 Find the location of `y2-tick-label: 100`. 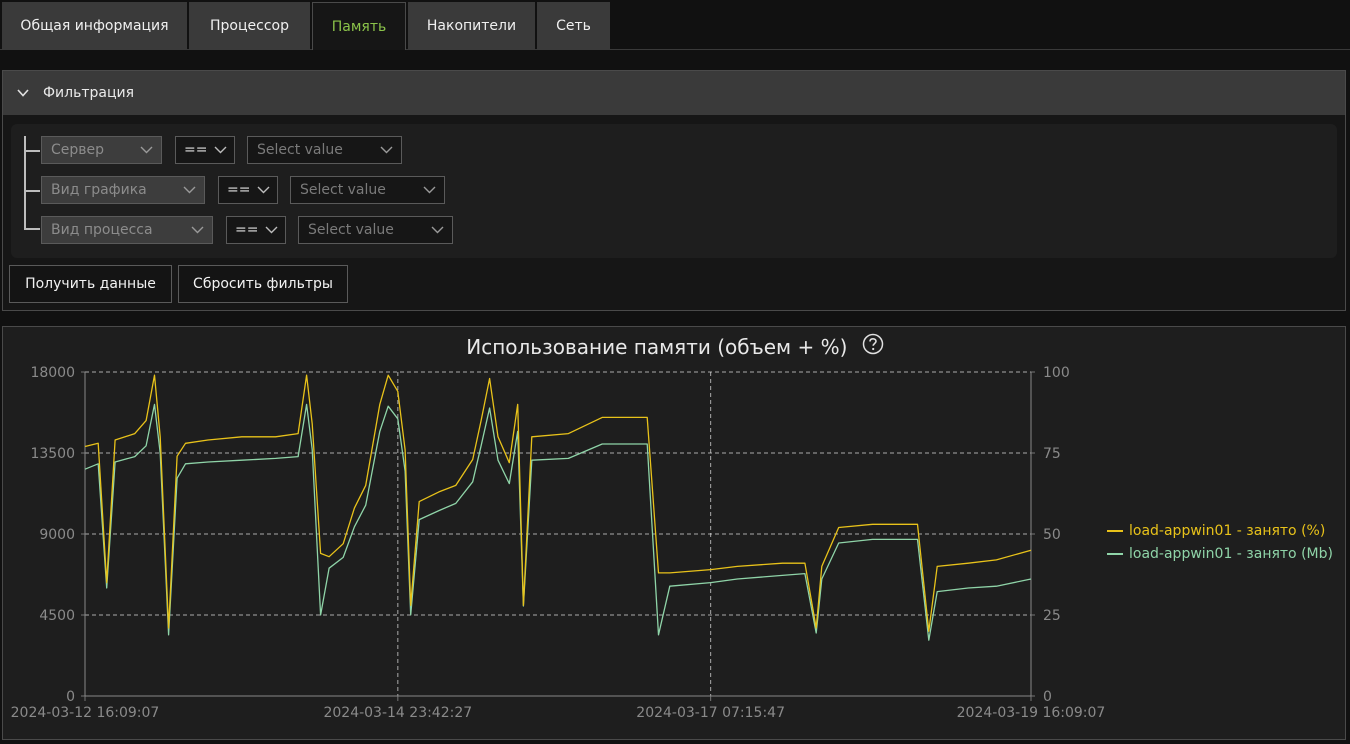

y2-tick-label: 100 is located at coordinates (1056, 373).